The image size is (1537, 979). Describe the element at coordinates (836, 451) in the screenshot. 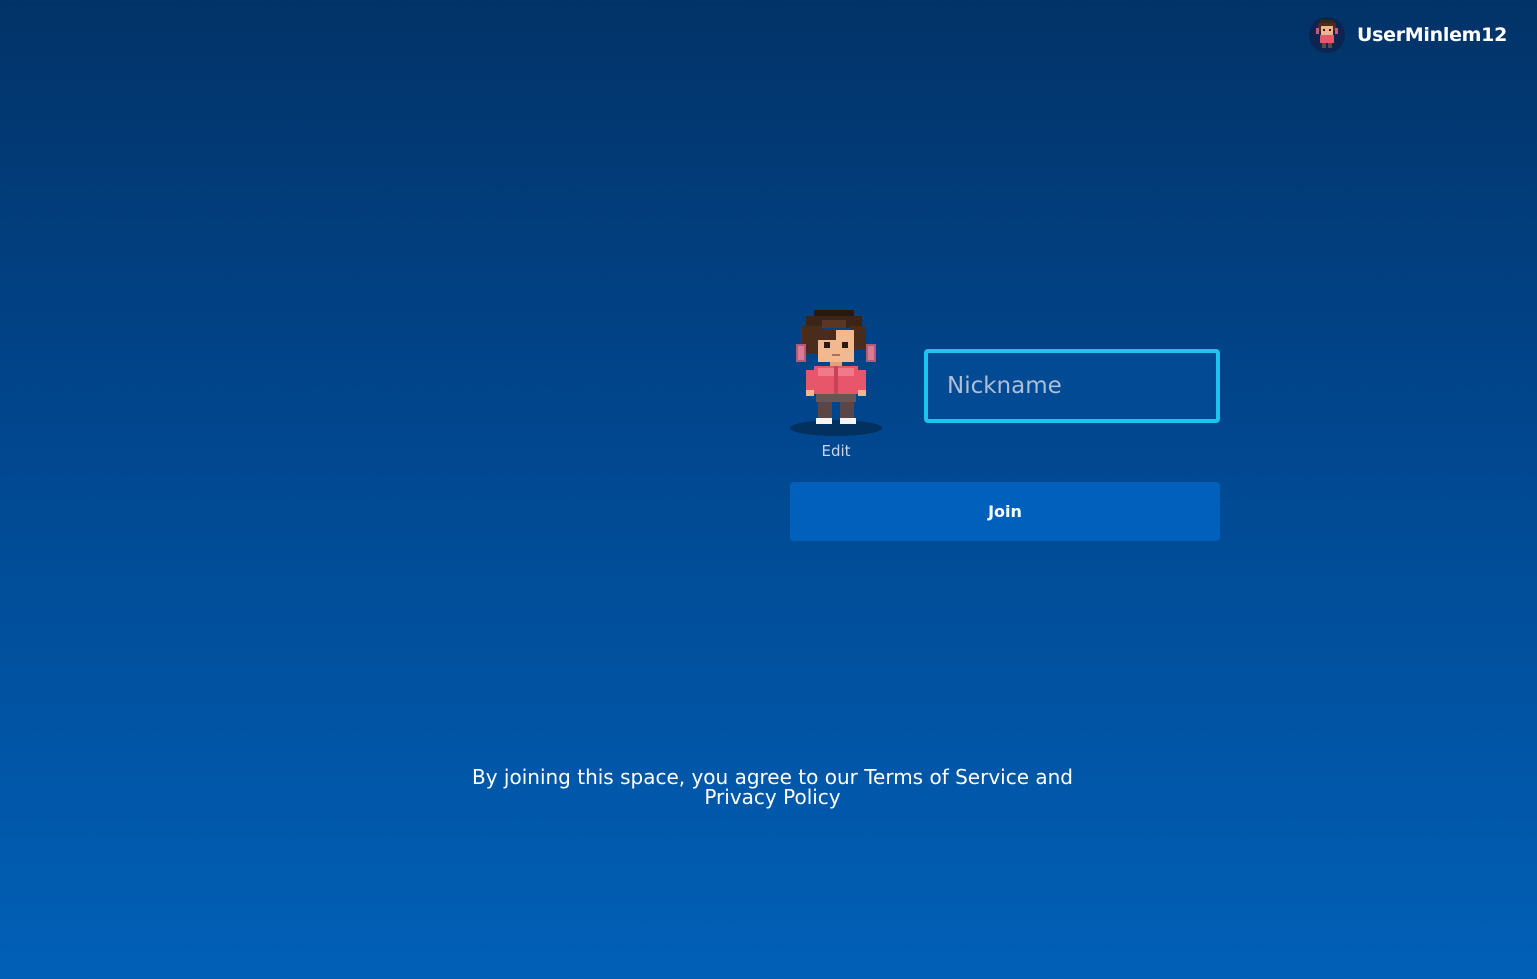

I see `edit-avatar-link: Edit` at that location.